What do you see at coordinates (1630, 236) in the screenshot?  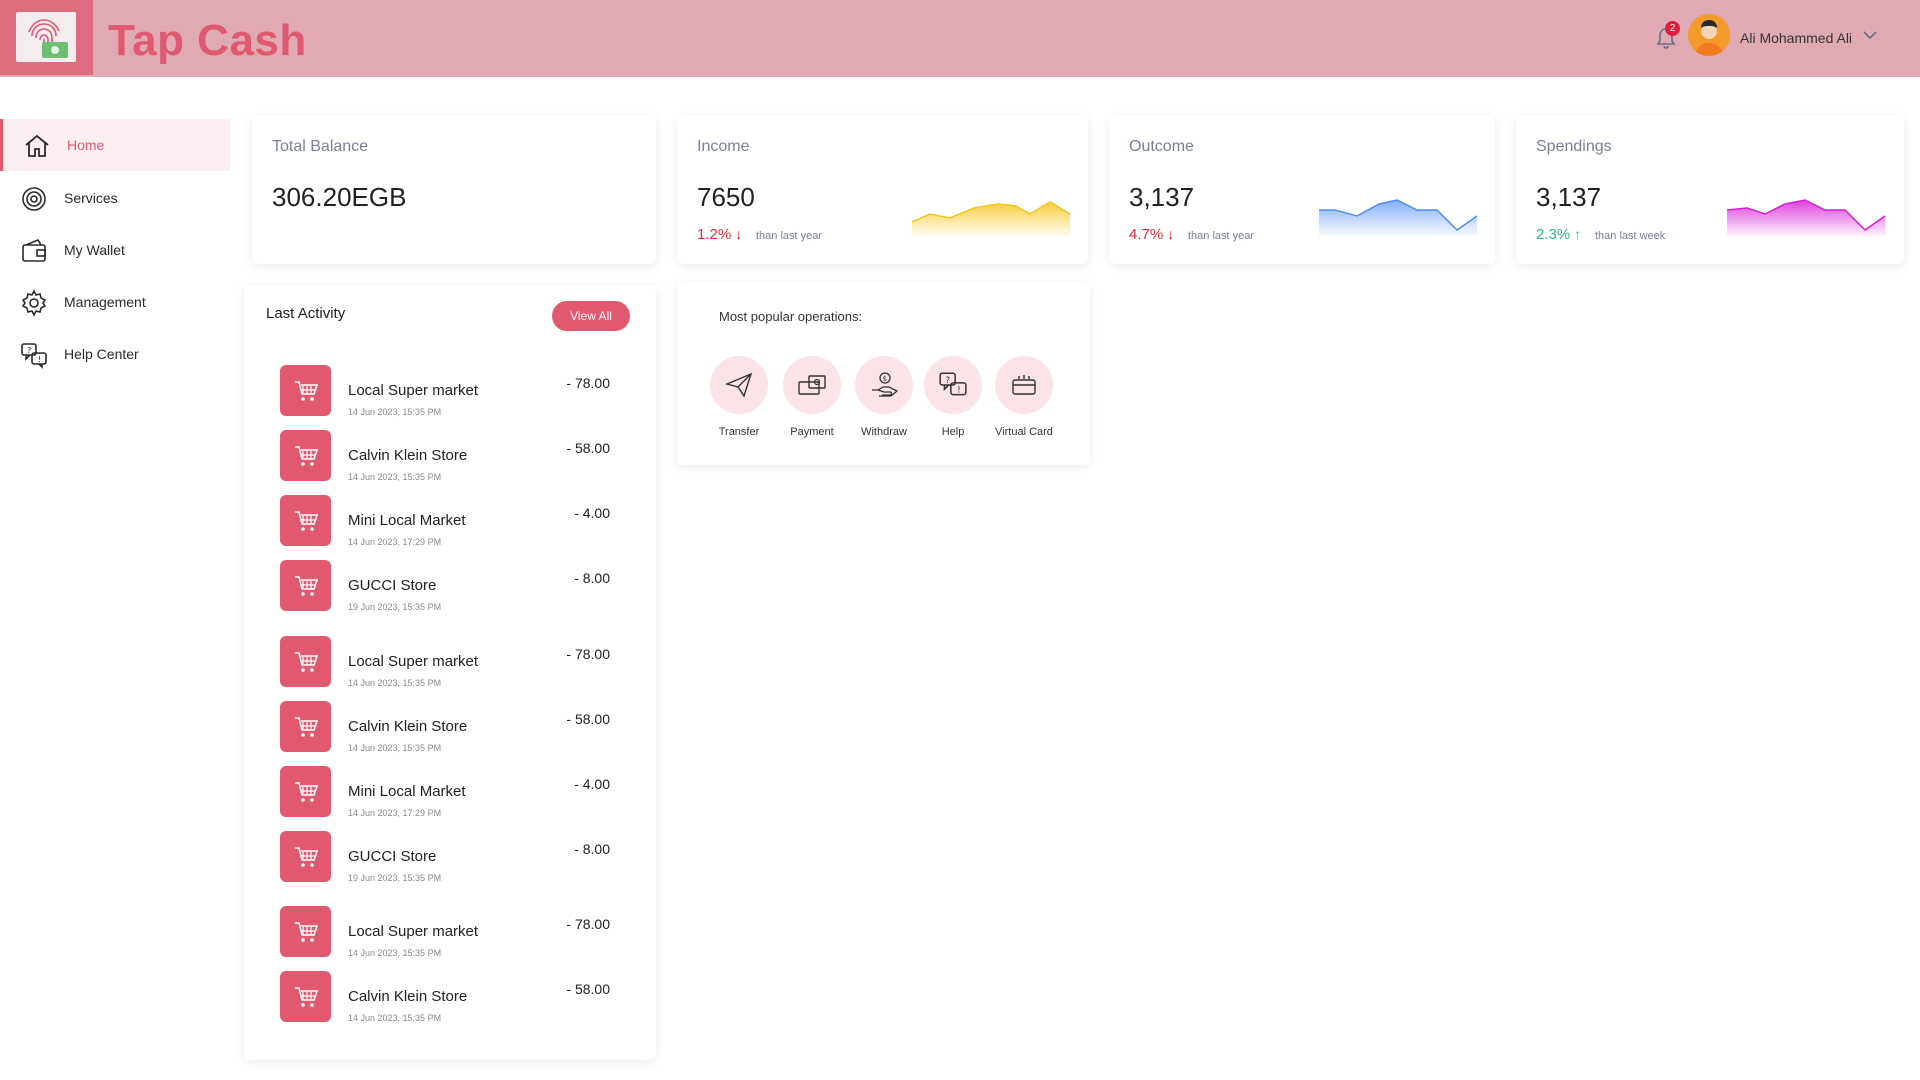 I see `spendings-delta-caption: than last week` at bounding box center [1630, 236].